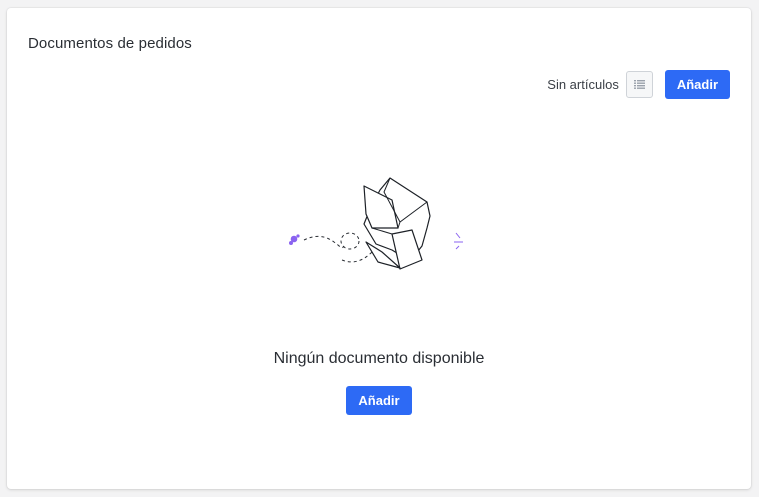 Image resolution: width=759 pixels, height=497 pixels. I want to click on empty-state-message: Ningún documento disponible, so click(379, 358).